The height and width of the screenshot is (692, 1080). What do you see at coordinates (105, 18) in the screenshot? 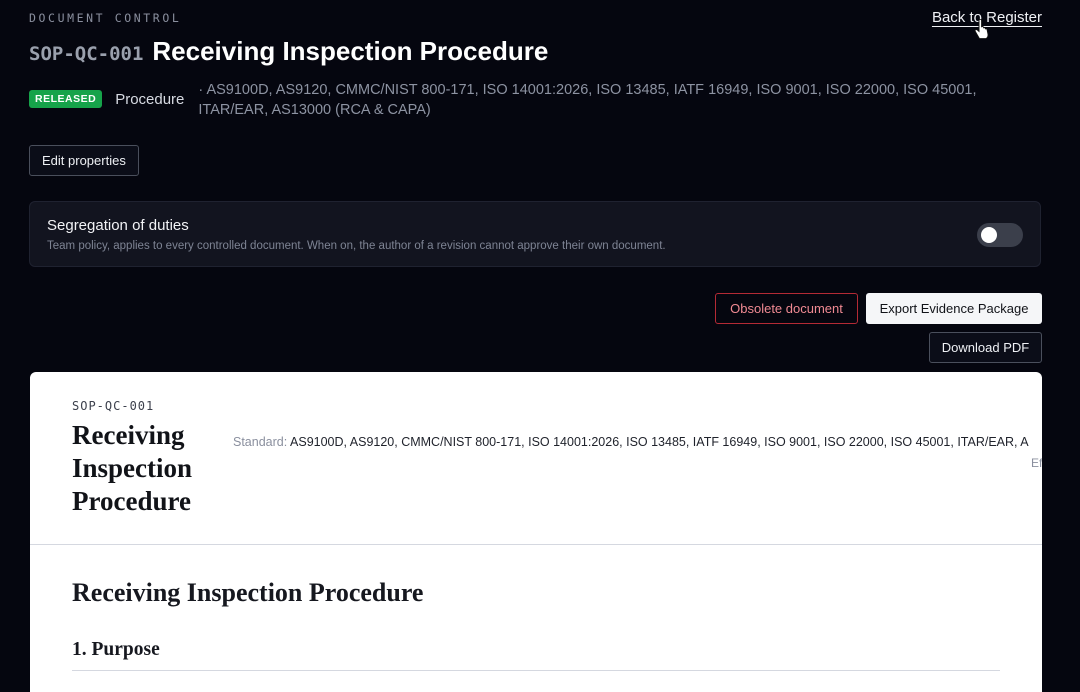
I see `section-label: DOCUMENT CONTROL` at bounding box center [105, 18].